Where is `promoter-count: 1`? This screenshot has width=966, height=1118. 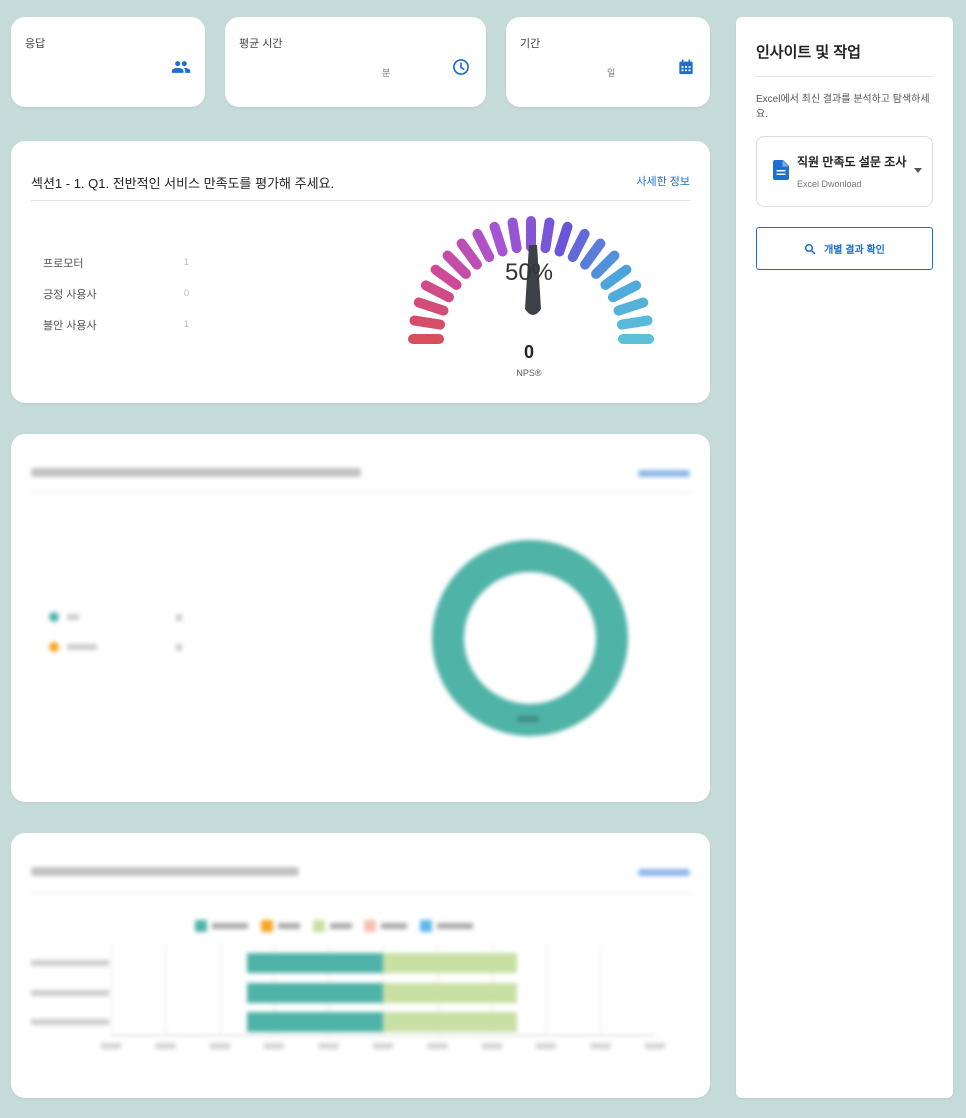
promoter-count: 1 is located at coordinates (187, 262).